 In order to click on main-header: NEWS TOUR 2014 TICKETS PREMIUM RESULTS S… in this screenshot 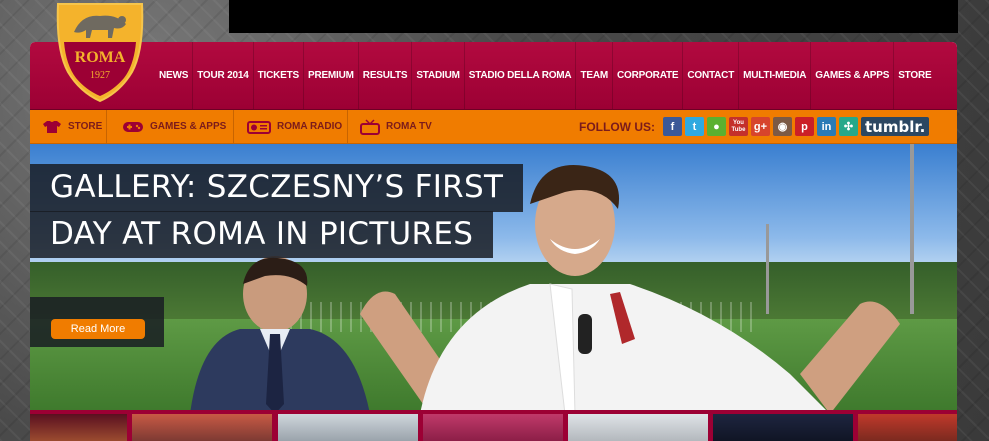, I will do `click(493, 76)`.